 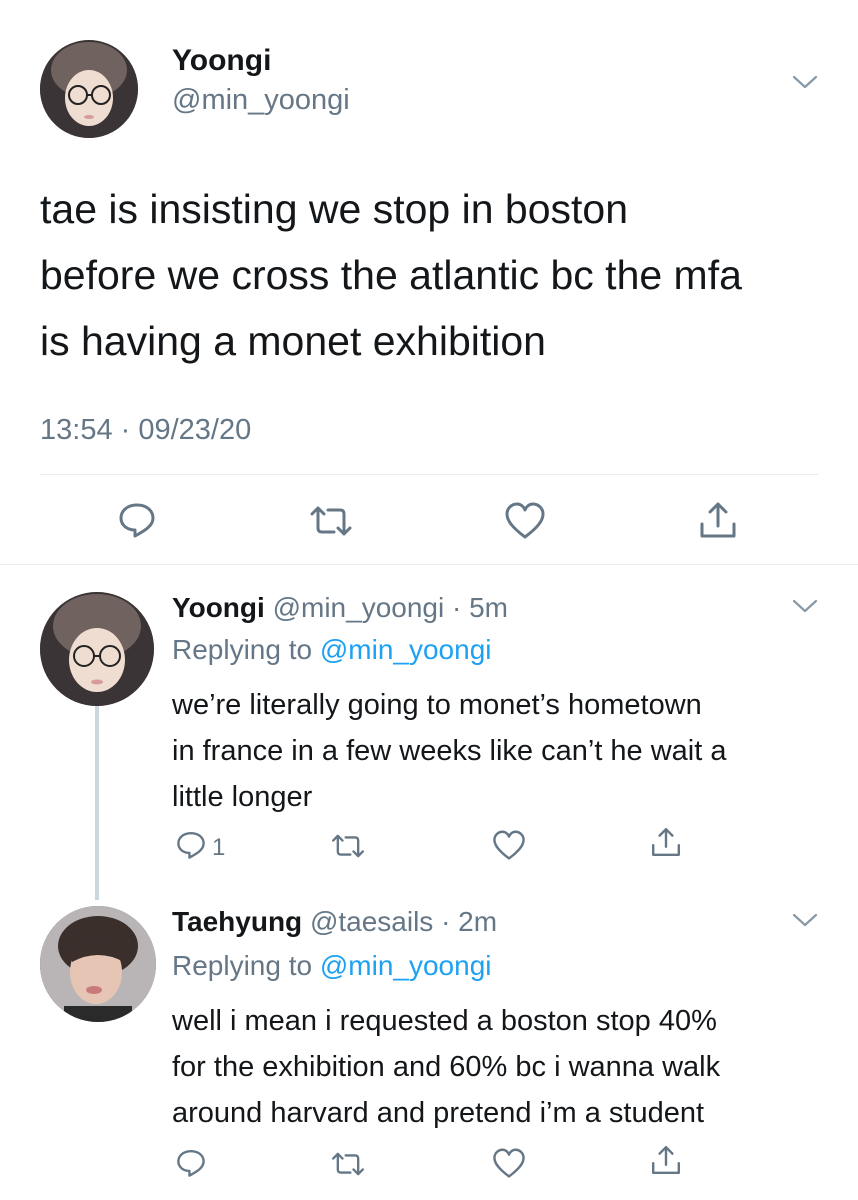 I want to click on display-name: Taehyung, so click(x=237, y=921).